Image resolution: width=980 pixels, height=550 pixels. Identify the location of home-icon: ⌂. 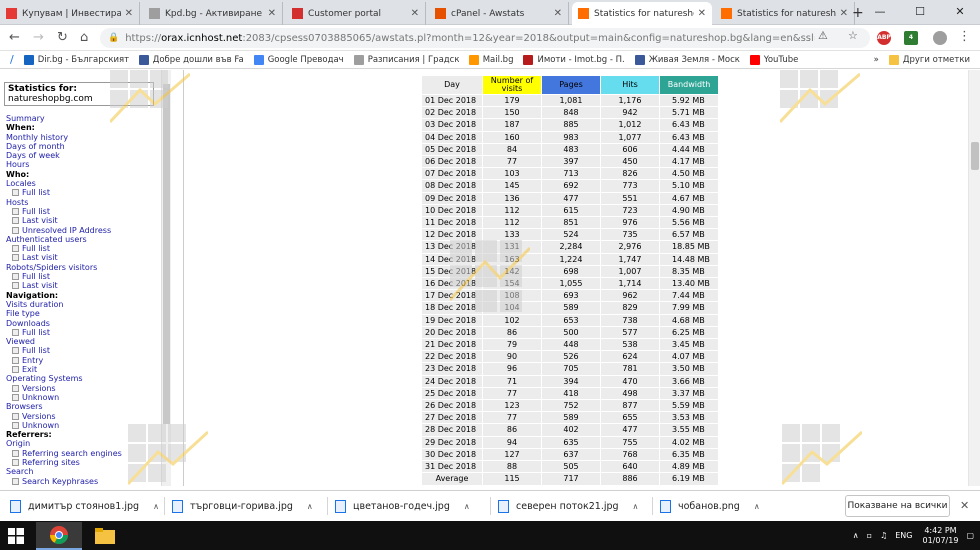
(84, 37).